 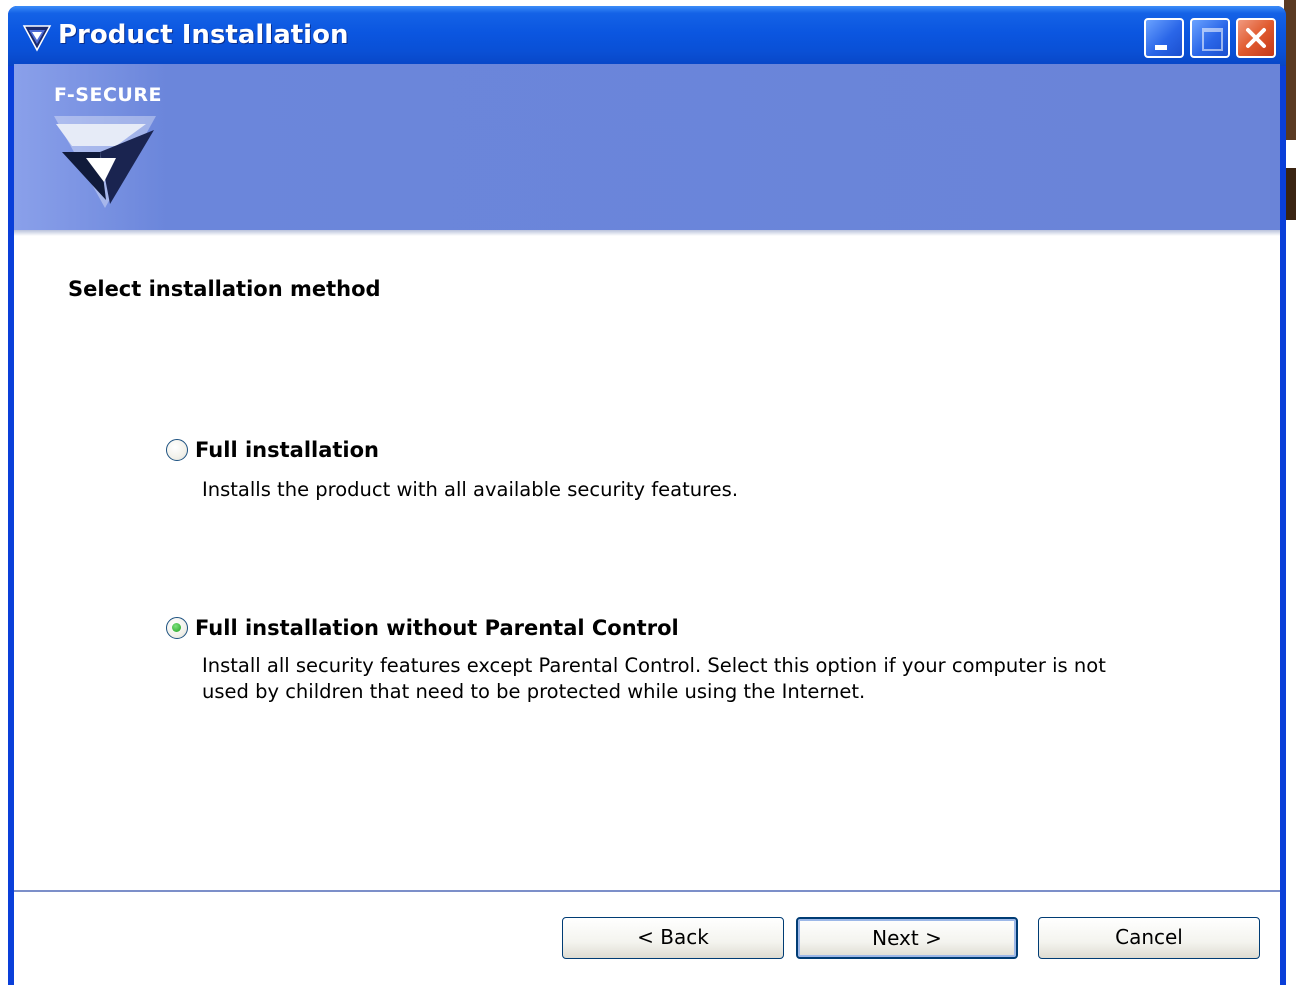 I want to click on maximize-button, so click(x=1210, y=38).